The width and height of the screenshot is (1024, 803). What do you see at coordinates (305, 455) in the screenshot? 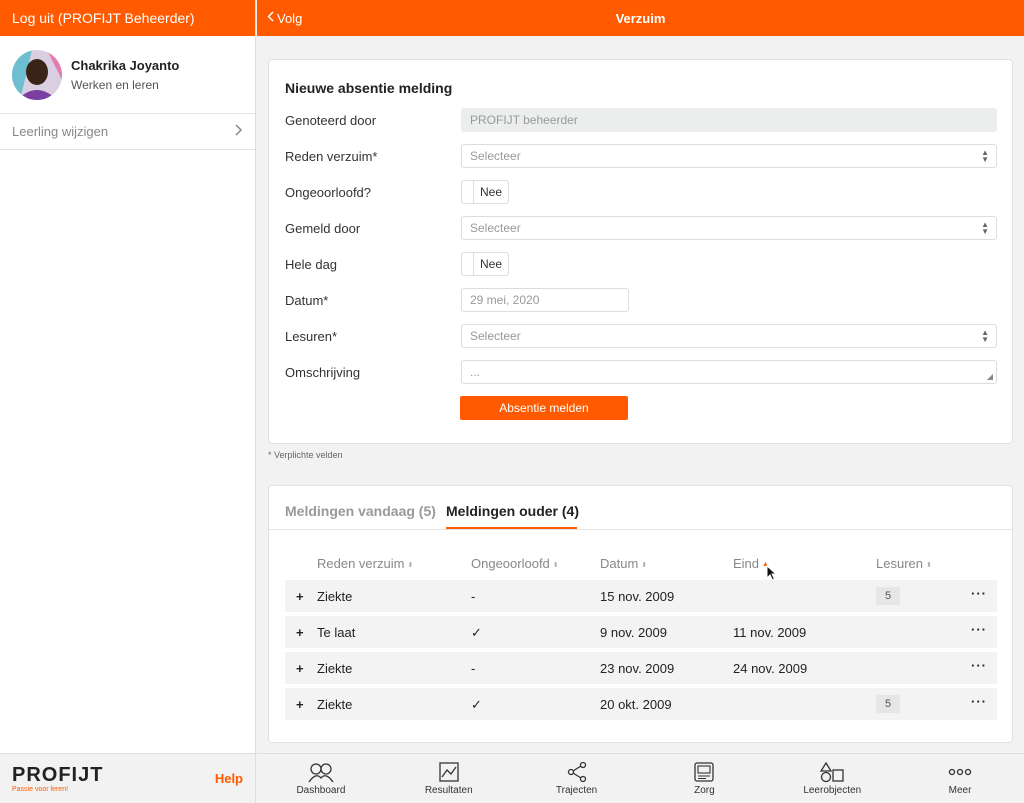
I see `required-note: * Verplichte velden` at bounding box center [305, 455].